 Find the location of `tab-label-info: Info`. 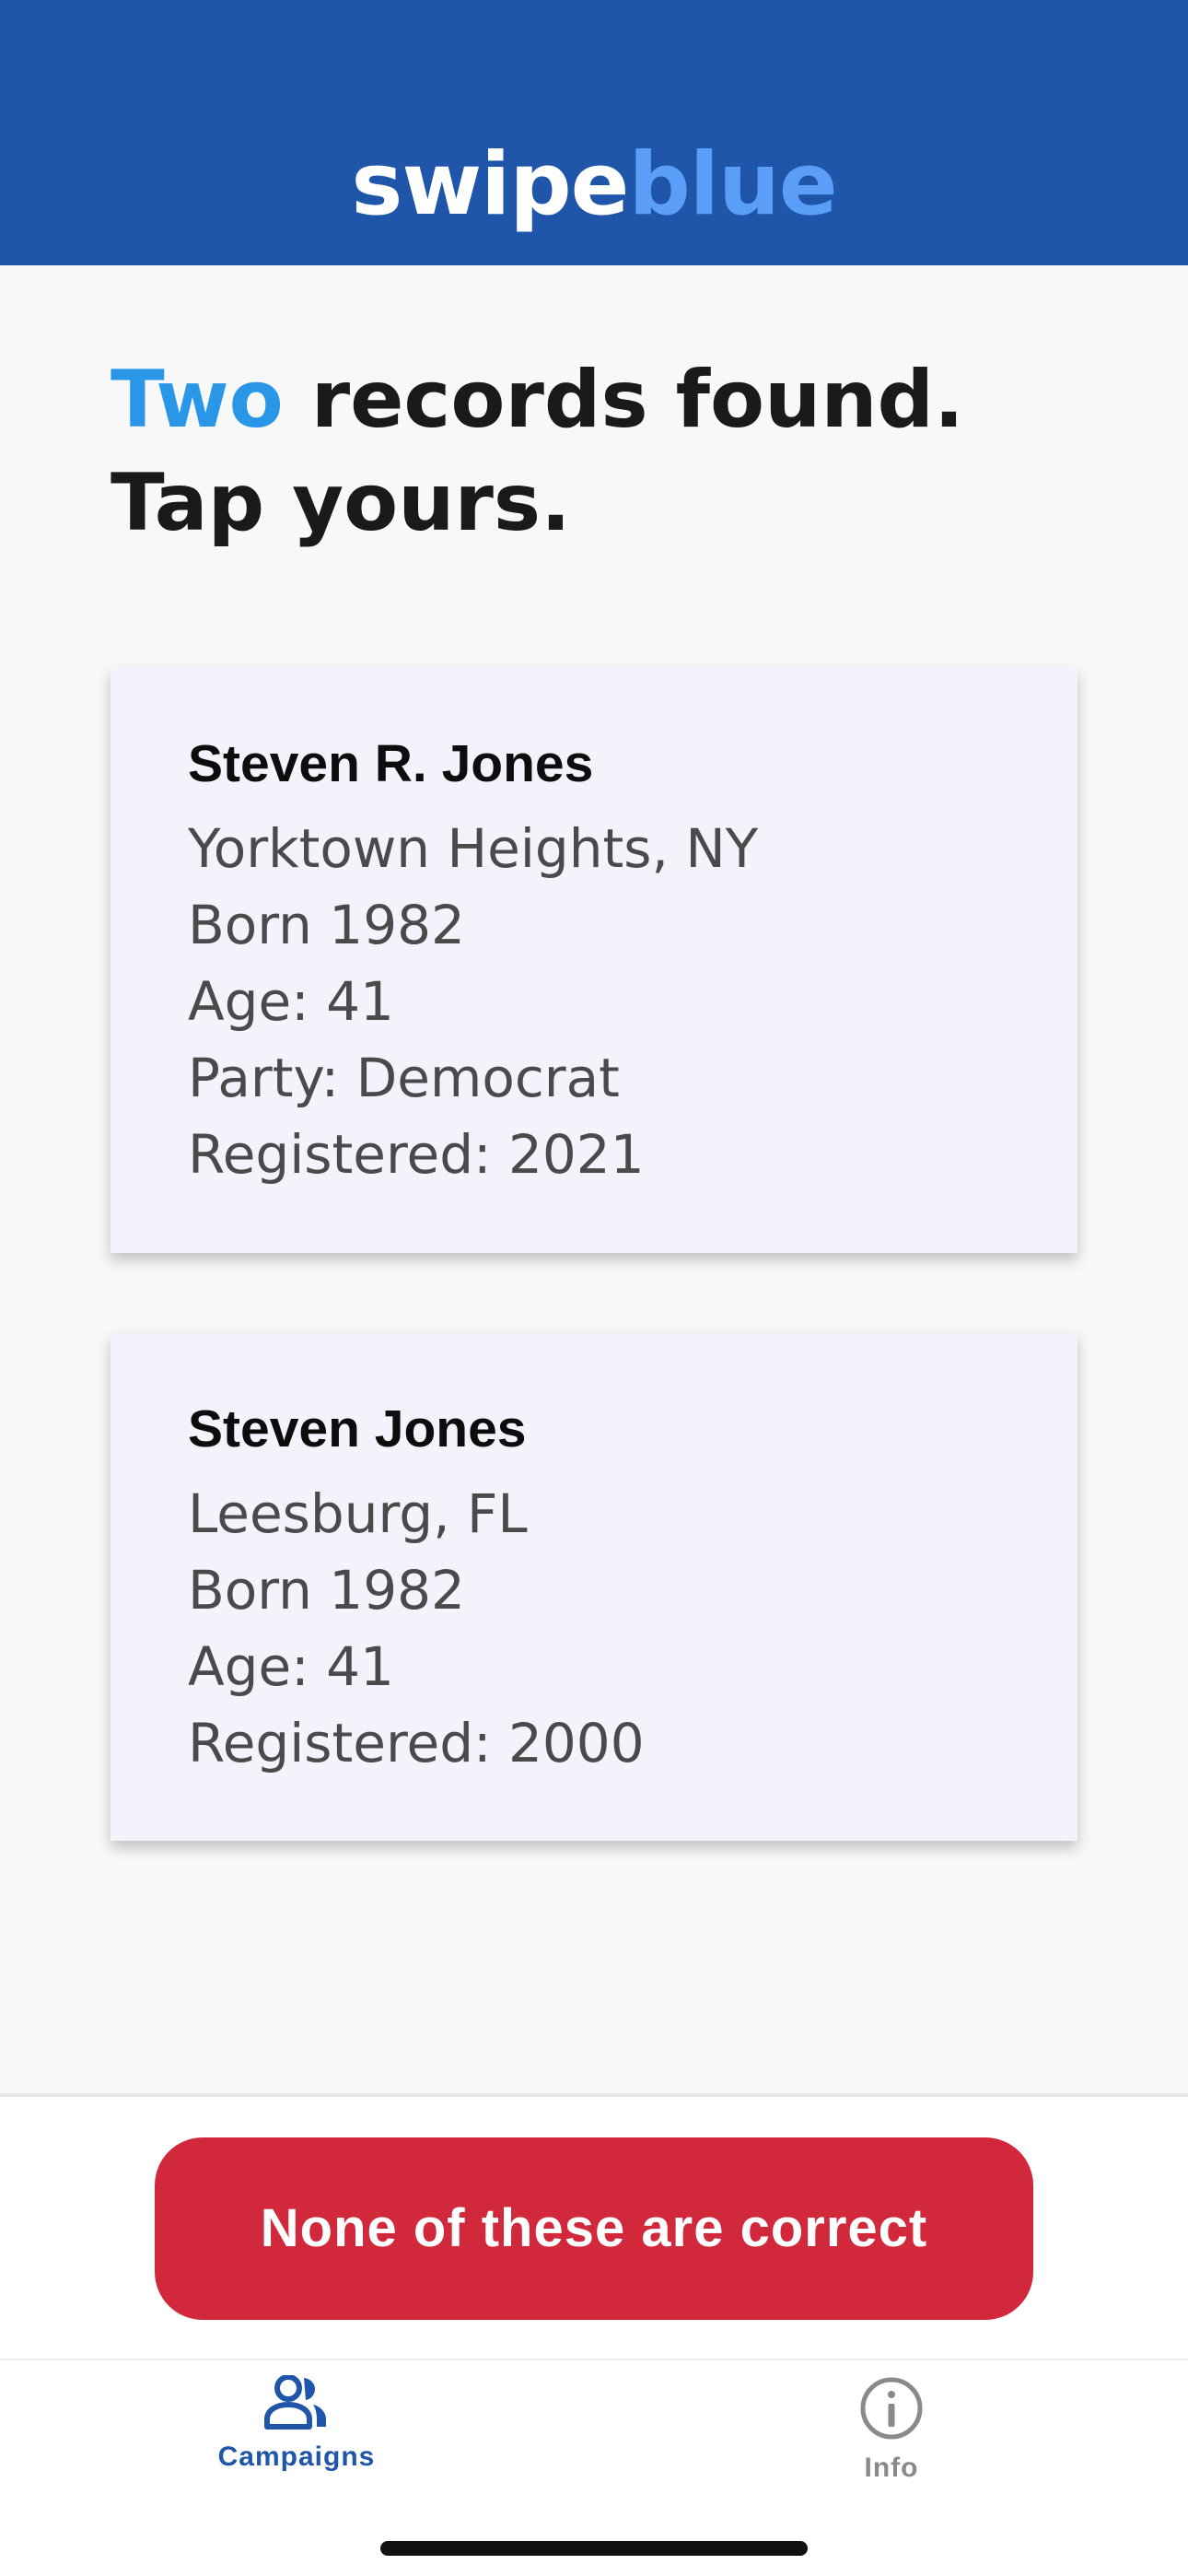

tab-label-info: Info is located at coordinates (891, 2468).